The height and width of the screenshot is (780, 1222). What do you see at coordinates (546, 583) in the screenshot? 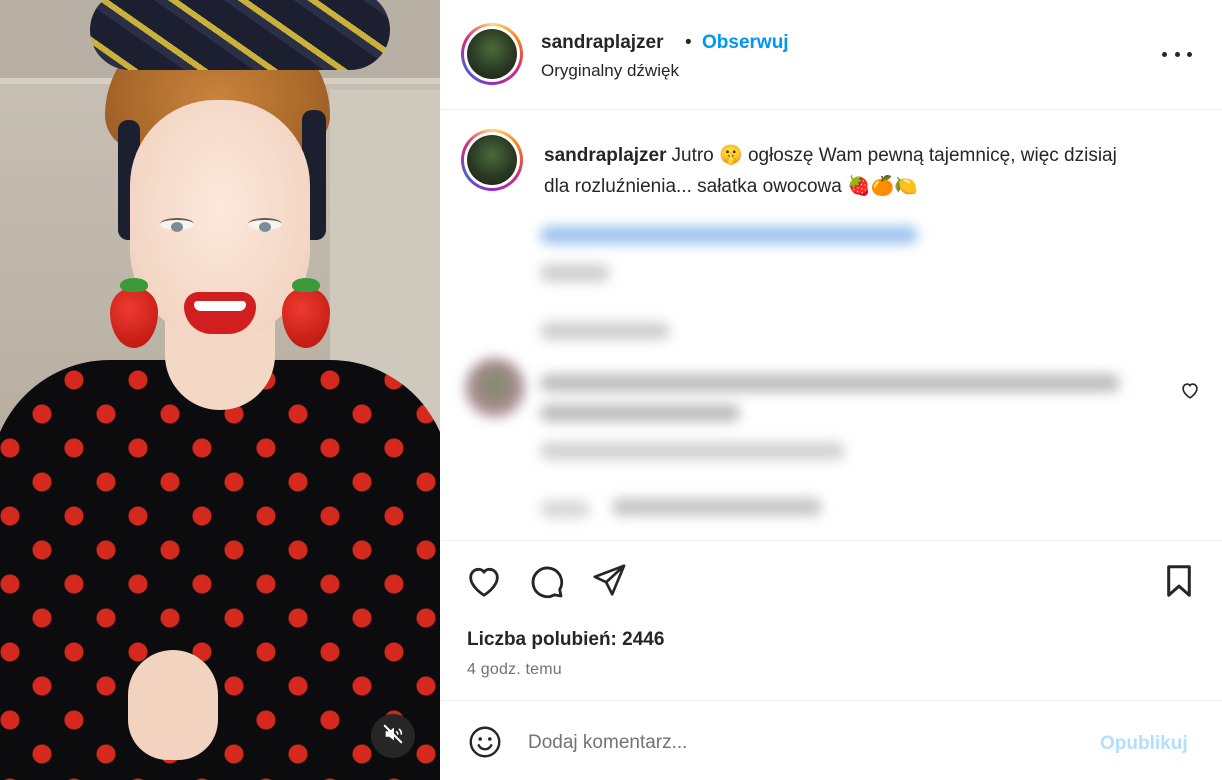
I see `comment-icon` at bounding box center [546, 583].